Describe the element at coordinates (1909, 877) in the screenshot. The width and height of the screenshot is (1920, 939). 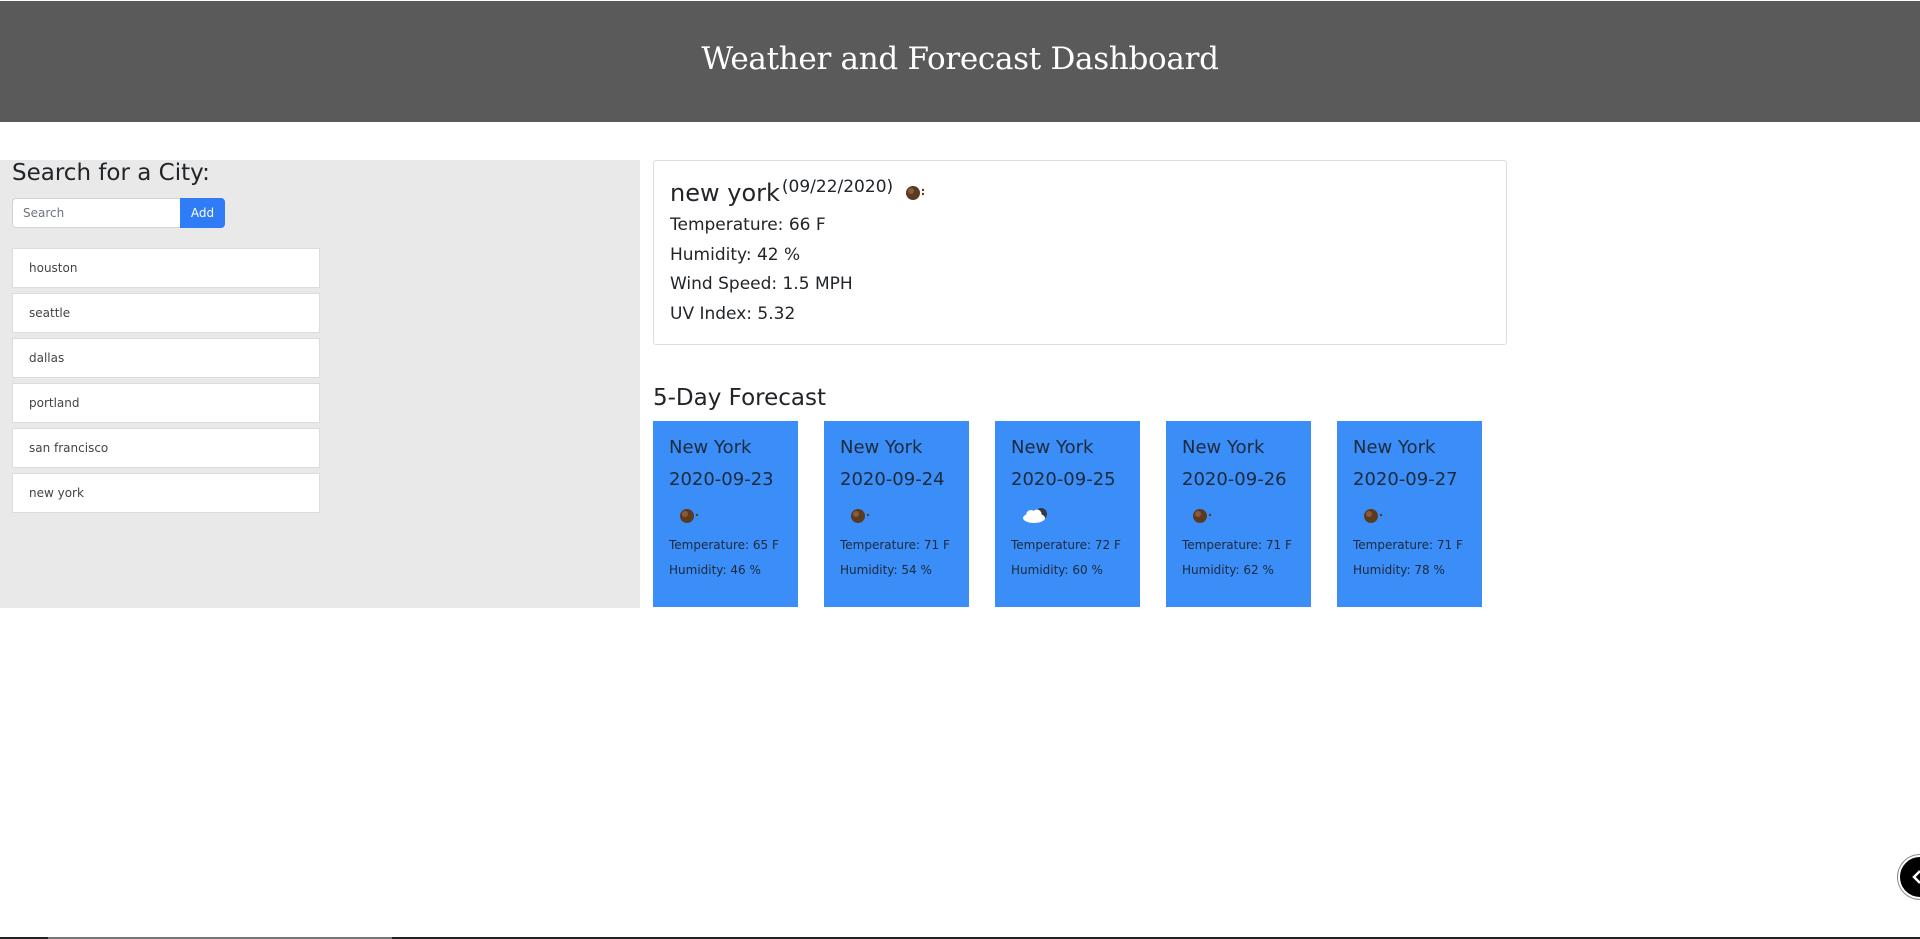
I see `chevron-left-icon` at that location.